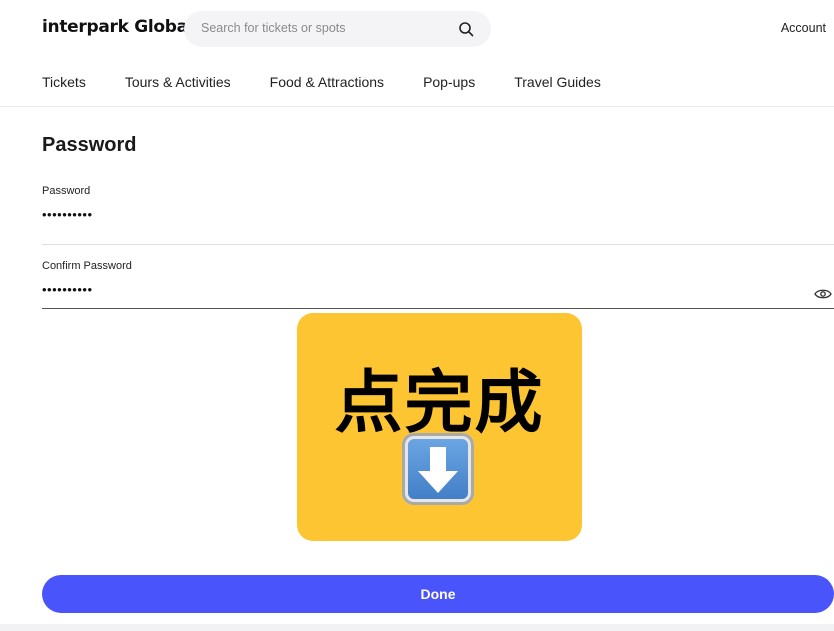 The image size is (834, 631). Describe the element at coordinates (449, 82) in the screenshot. I see `nav-item-popups: Pop-ups` at that location.